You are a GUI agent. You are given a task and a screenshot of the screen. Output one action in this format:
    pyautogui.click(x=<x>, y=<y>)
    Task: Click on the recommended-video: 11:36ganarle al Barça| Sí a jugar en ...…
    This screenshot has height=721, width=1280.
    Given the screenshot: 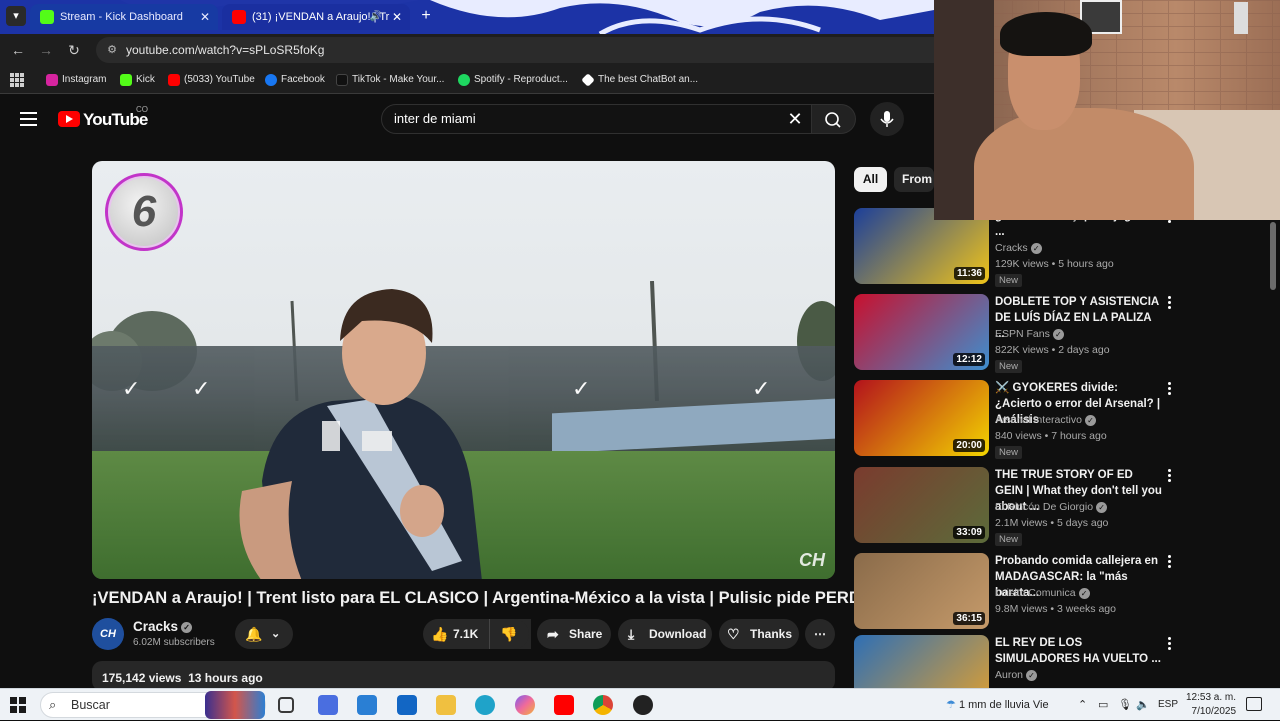 What is the action you would take?
    pyautogui.click(x=1064, y=248)
    